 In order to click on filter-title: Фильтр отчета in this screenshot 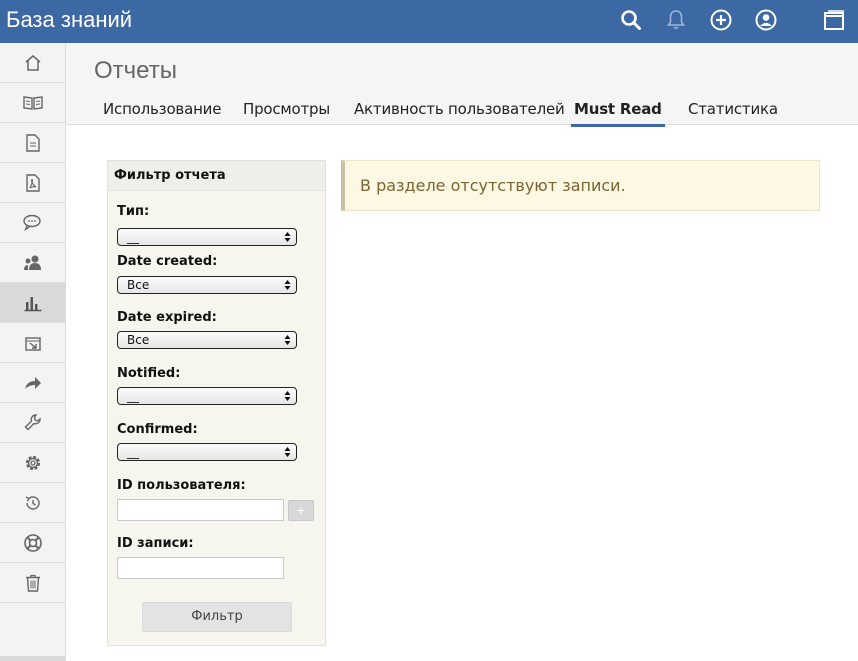, I will do `click(216, 176)`.